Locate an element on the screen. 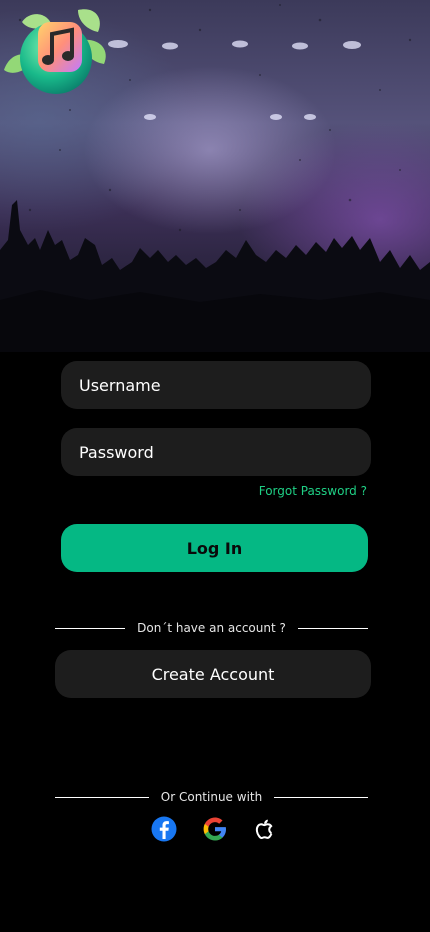  create-account-button: Create Account is located at coordinates (213, 674).